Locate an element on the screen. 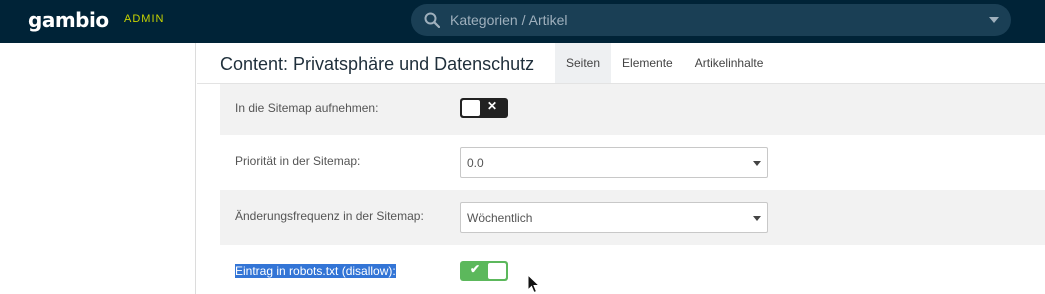 Image resolution: width=1045 pixels, height=294 pixels. tab-elemente: Elemente is located at coordinates (647, 63).